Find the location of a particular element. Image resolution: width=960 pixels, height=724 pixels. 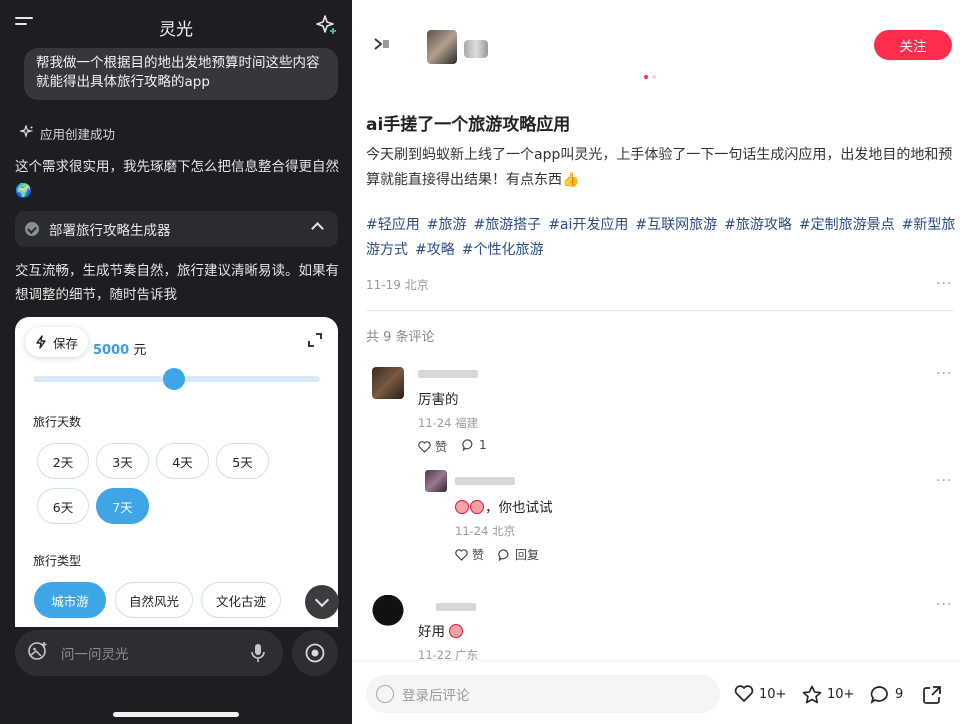

day-chip-2: 2天 is located at coordinates (63, 461).